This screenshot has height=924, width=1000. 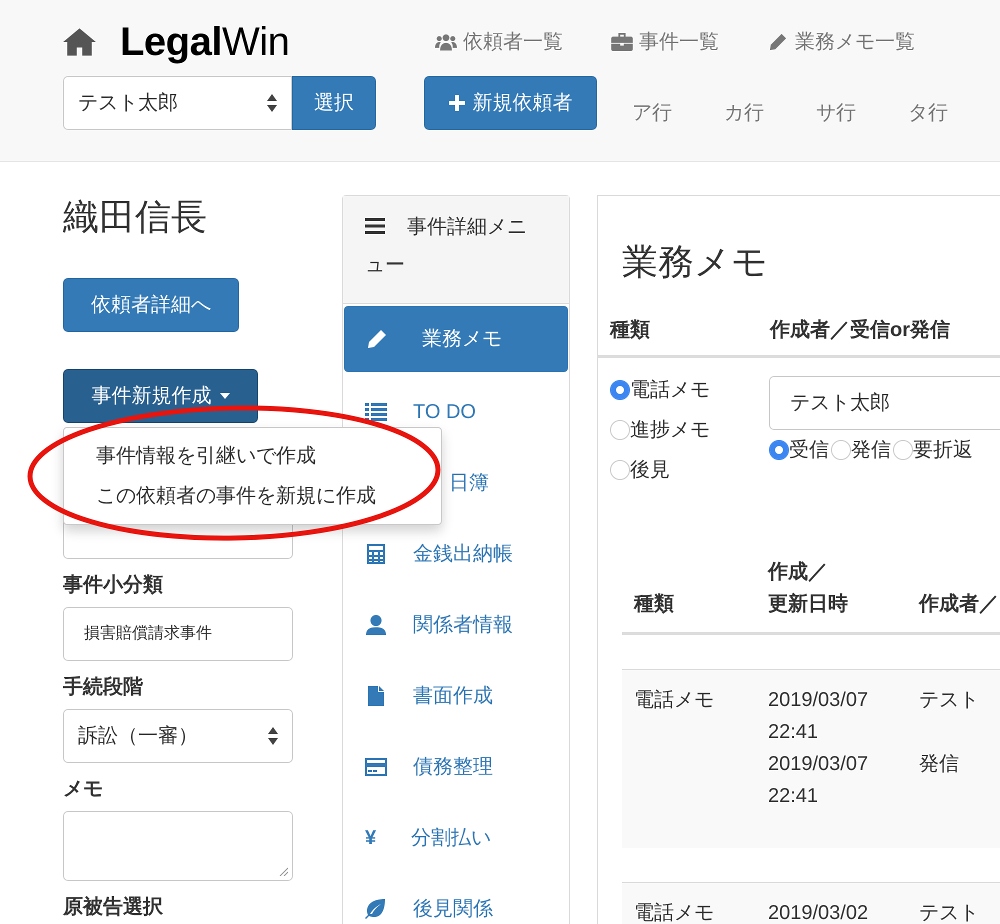 I want to click on field-label: 手続段階, so click(x=103, y=687).